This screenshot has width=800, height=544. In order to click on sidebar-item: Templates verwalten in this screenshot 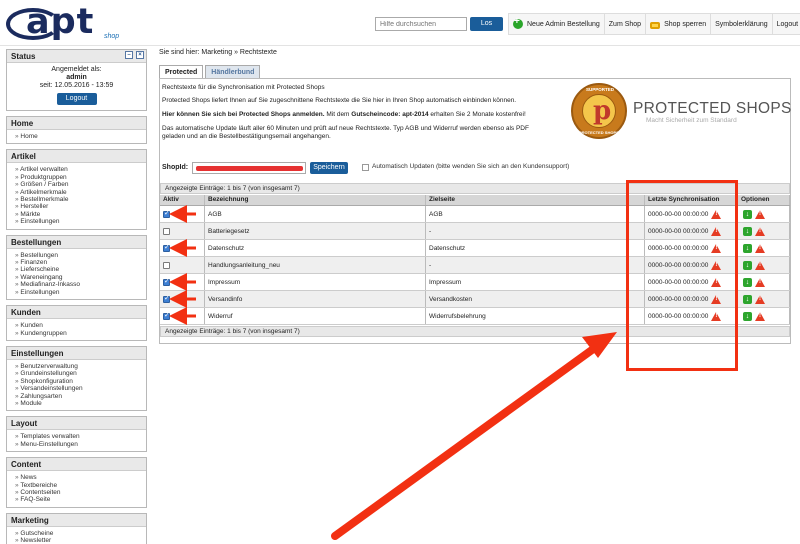, I will do `click(77, 436)`.